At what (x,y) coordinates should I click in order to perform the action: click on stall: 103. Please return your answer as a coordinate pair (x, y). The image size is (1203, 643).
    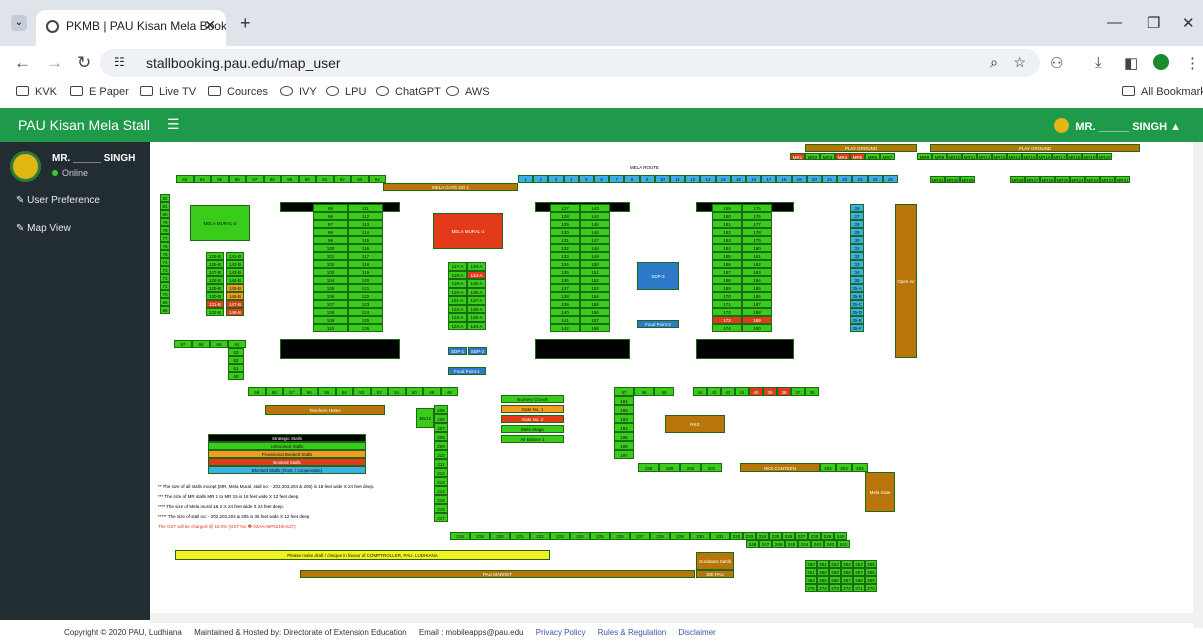
    Looking at the image, I should click on (330, 272).